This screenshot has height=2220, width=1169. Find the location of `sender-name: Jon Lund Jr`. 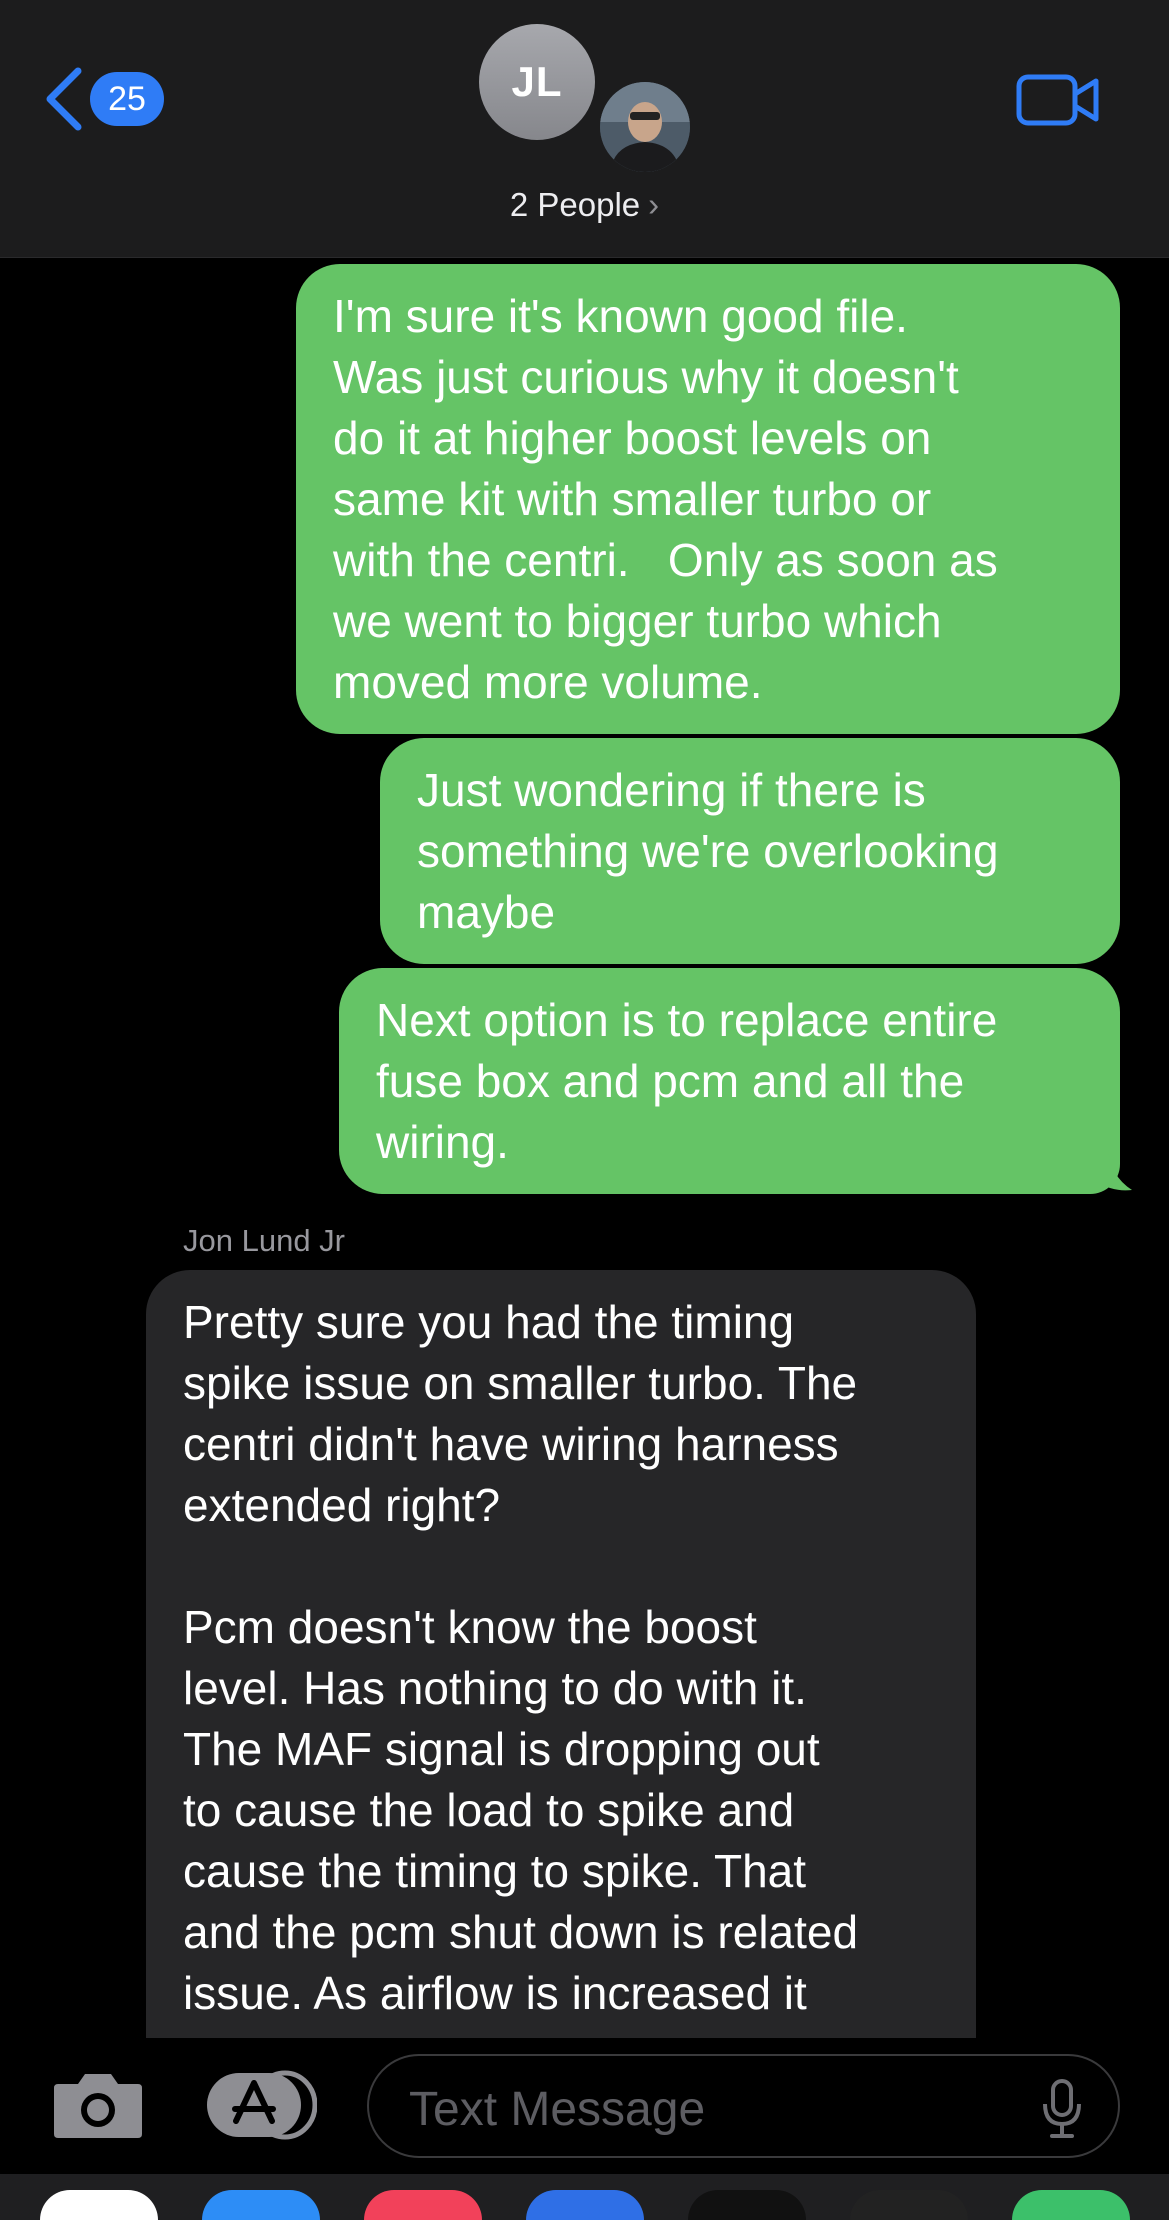

sender-name: Jon Lund Jr is located at coordinates (264, 1240).